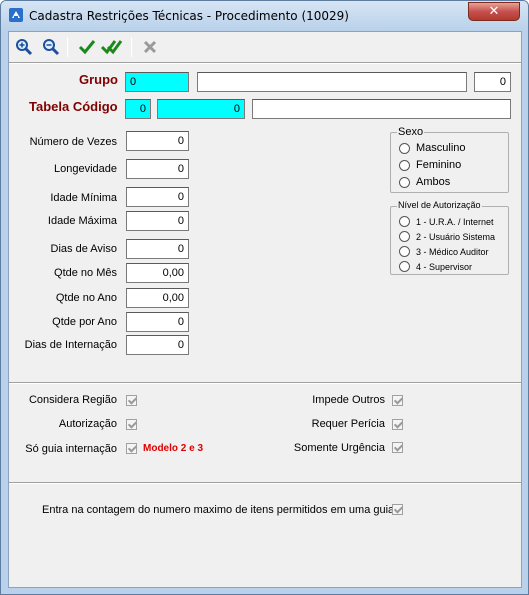  I want to click on requer-pericia-checkbox, so click(397, 424).